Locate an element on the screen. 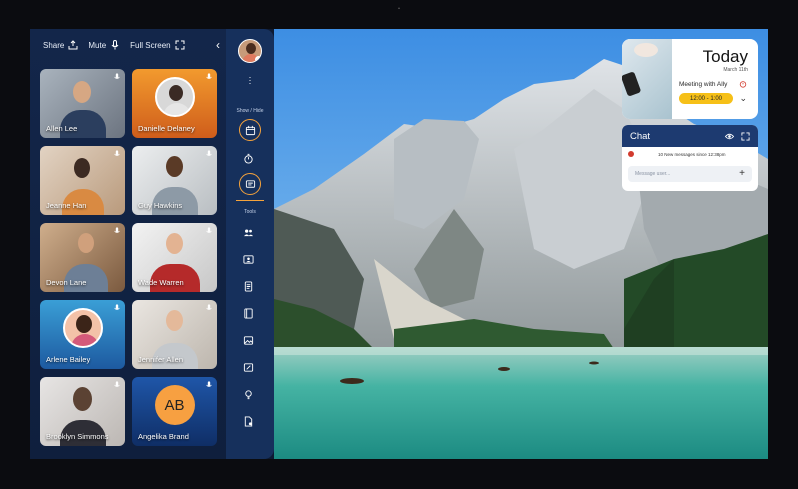  chat-toggle-button is located at coordinates (250, 184).